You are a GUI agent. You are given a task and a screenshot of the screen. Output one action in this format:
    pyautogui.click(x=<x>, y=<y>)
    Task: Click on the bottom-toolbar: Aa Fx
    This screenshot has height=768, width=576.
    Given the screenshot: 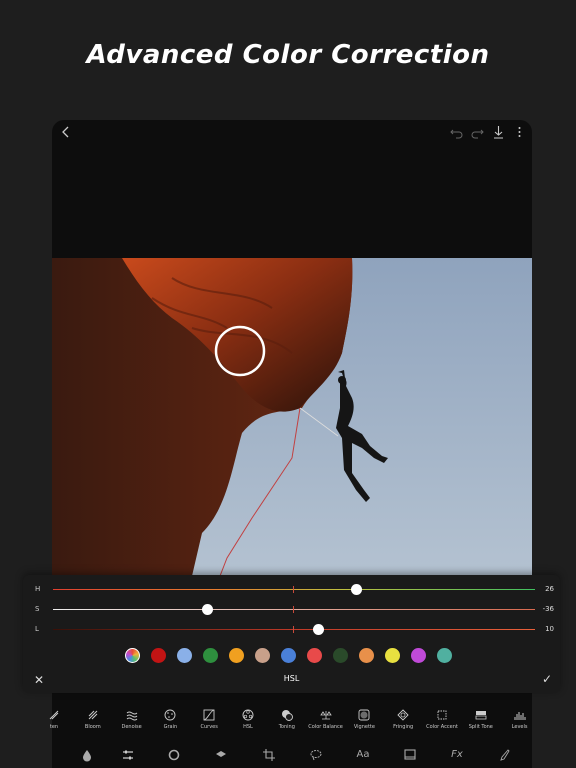 What is the action you would take?
    pyautogui.click(x=292, y=755)
    